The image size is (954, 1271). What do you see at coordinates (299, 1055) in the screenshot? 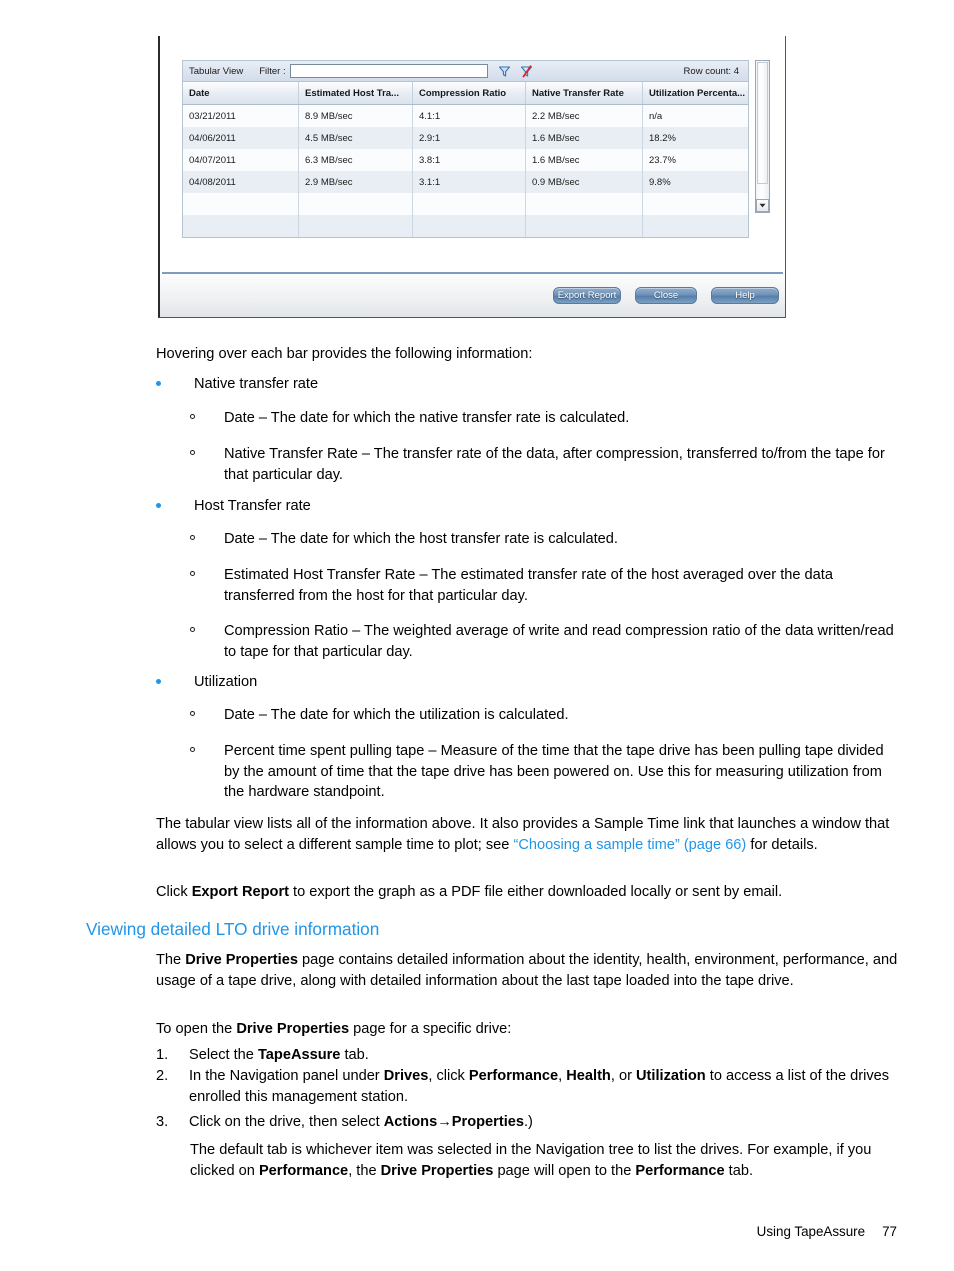
I see `tapeassure-bold: TapeAssure` at bounding box center [299, 1055].